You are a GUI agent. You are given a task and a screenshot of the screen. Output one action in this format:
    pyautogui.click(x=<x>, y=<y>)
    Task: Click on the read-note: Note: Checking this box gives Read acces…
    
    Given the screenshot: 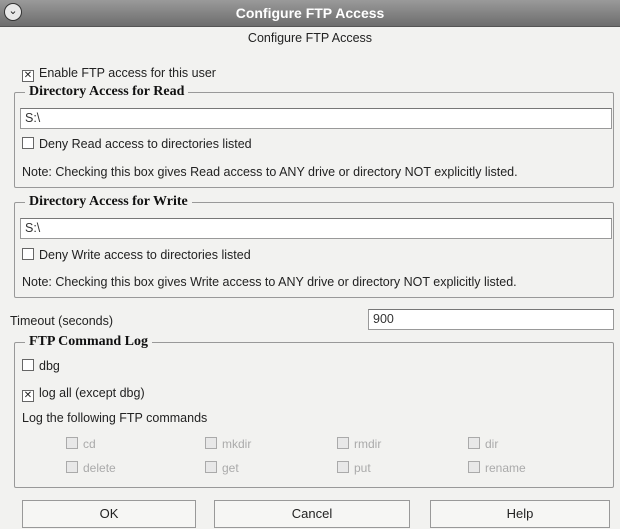 What is the action you would take?
    pyautogui.click(x=270, y=172)
    